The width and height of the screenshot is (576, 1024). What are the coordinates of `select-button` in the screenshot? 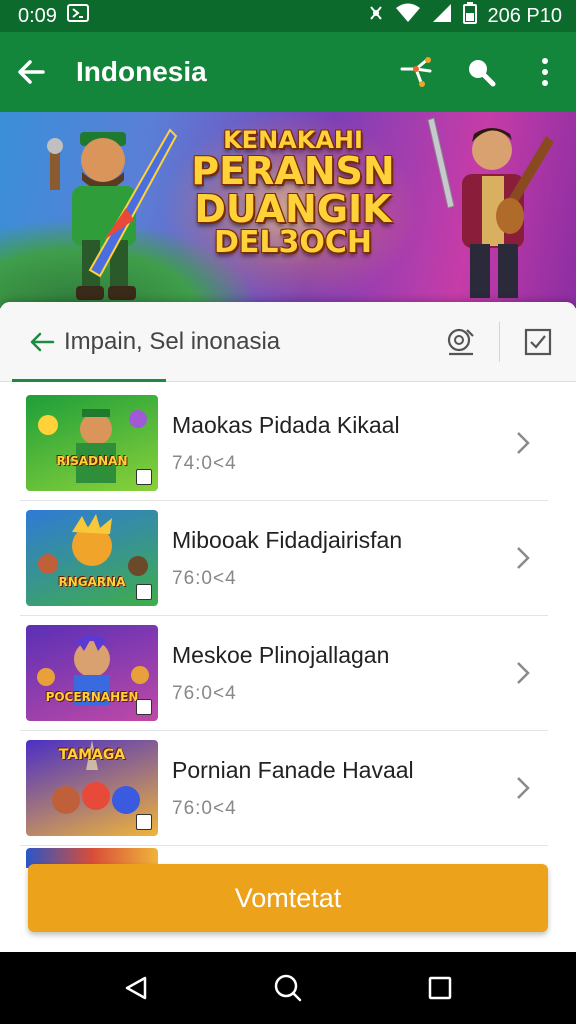 It's located at (538, 342).